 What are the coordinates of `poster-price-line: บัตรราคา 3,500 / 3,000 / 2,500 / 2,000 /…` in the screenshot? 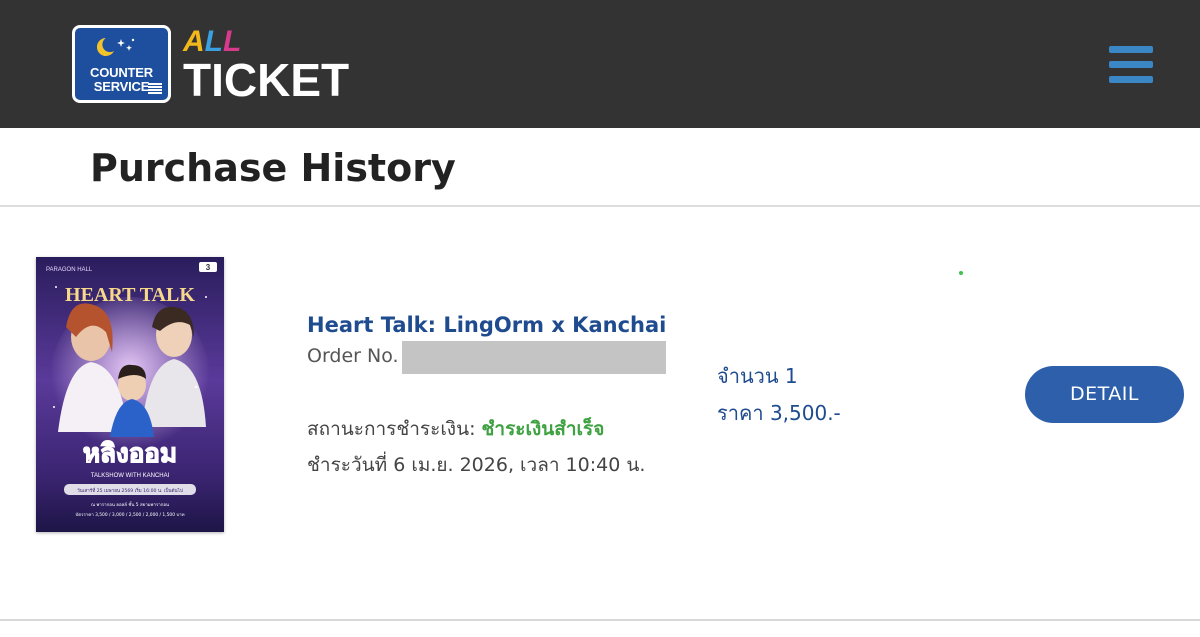 It's located at (129, 515).